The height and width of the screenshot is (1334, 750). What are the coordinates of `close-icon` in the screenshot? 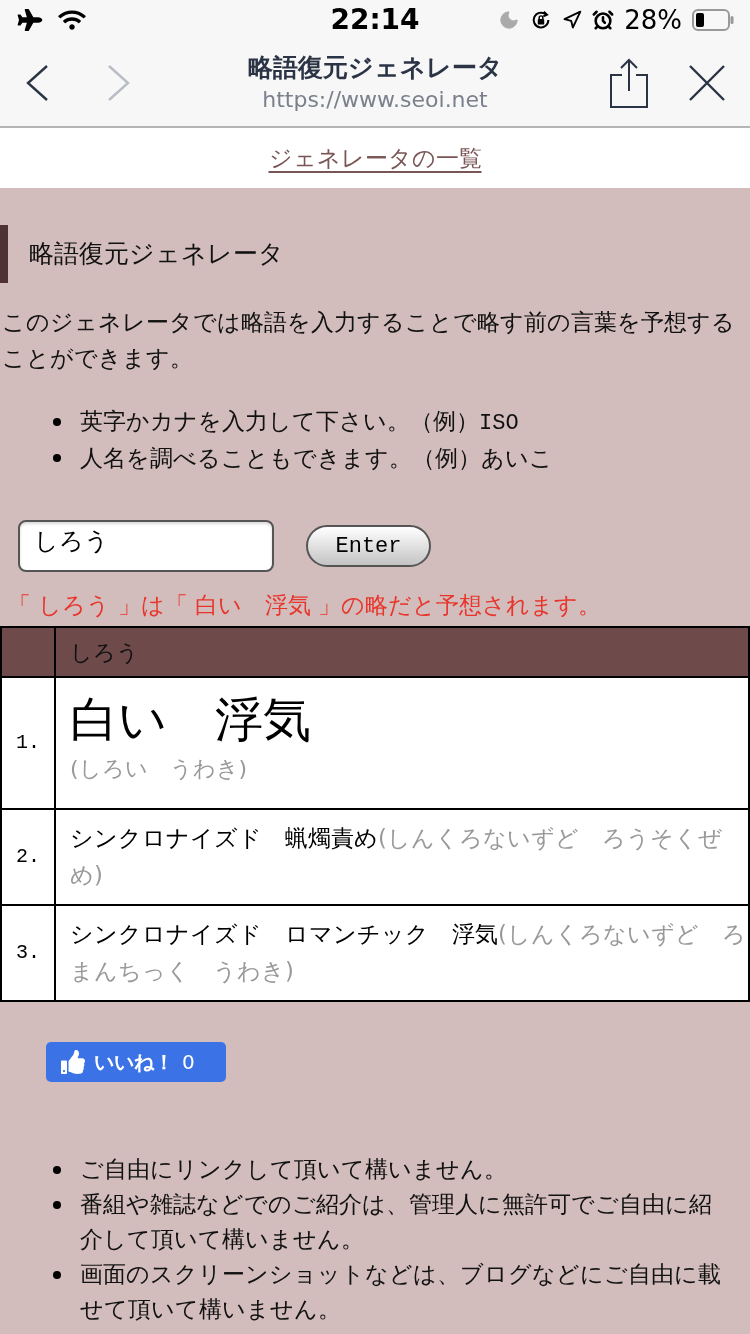 It's located at (707, 83).